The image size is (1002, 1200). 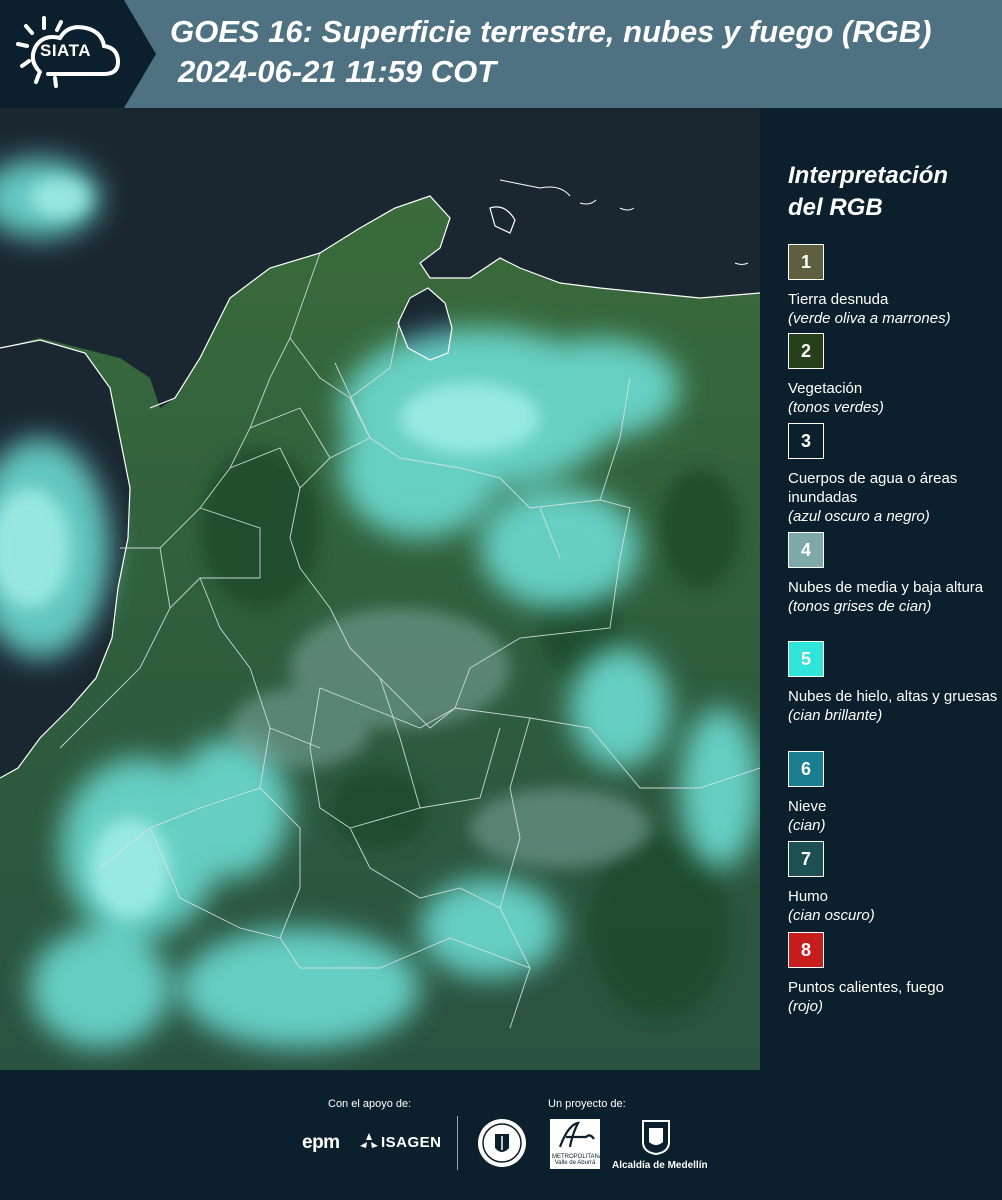 I want to click on legend-item-label: Nubes de media y baja altura, so click(x=886, y=587).